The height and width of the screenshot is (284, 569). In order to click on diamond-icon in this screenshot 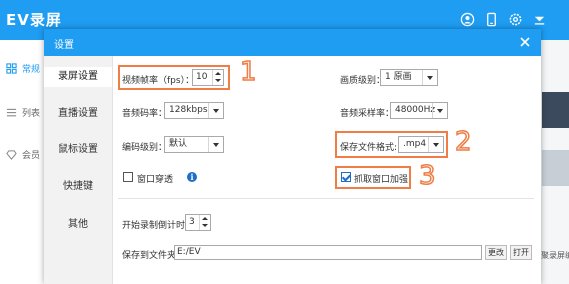, I will do `click(11, 155)`.